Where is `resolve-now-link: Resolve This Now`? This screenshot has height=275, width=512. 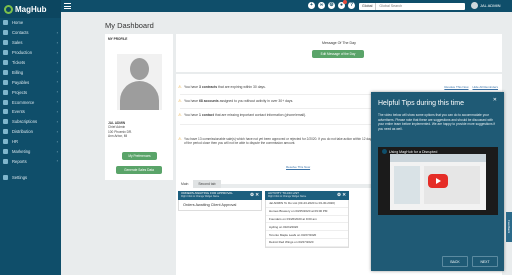 resolve-now-link: Resolve This Now is located at coordinates (456, 87).